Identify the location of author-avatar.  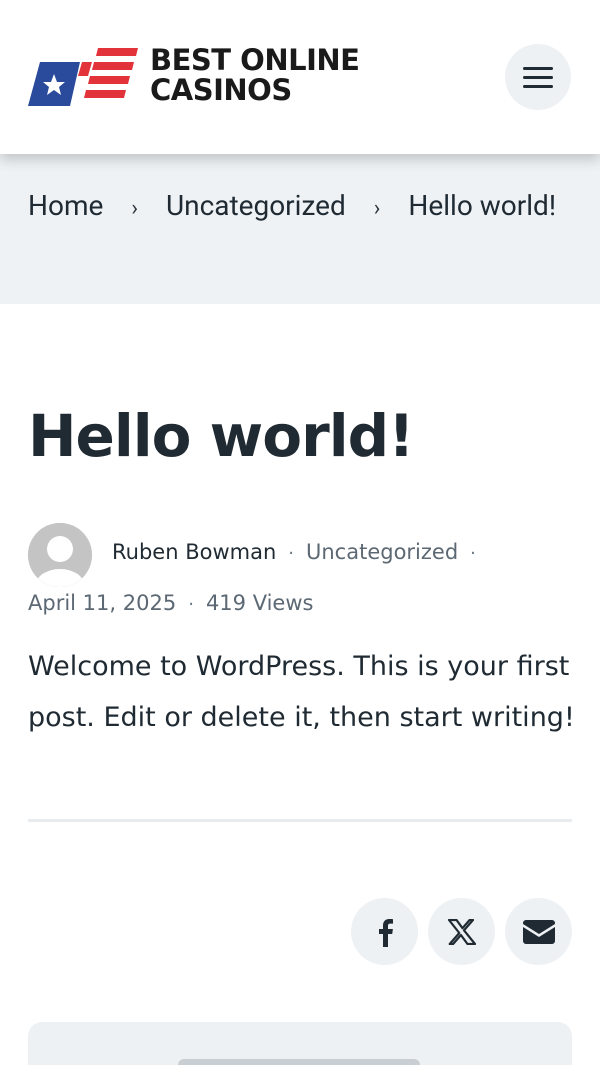
(60, 555).